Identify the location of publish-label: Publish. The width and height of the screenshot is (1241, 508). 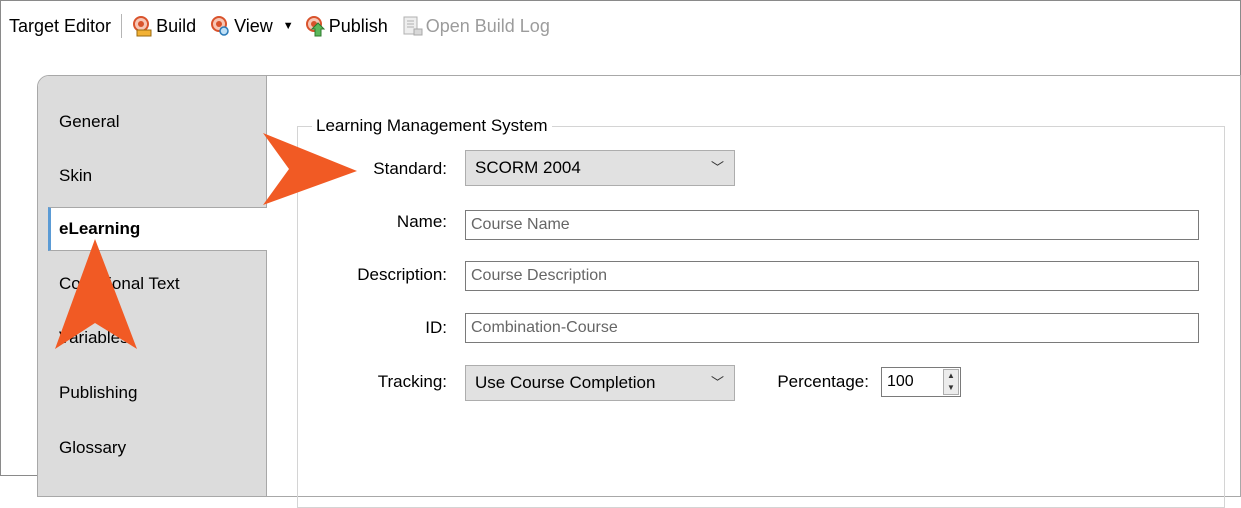
(358, 25).